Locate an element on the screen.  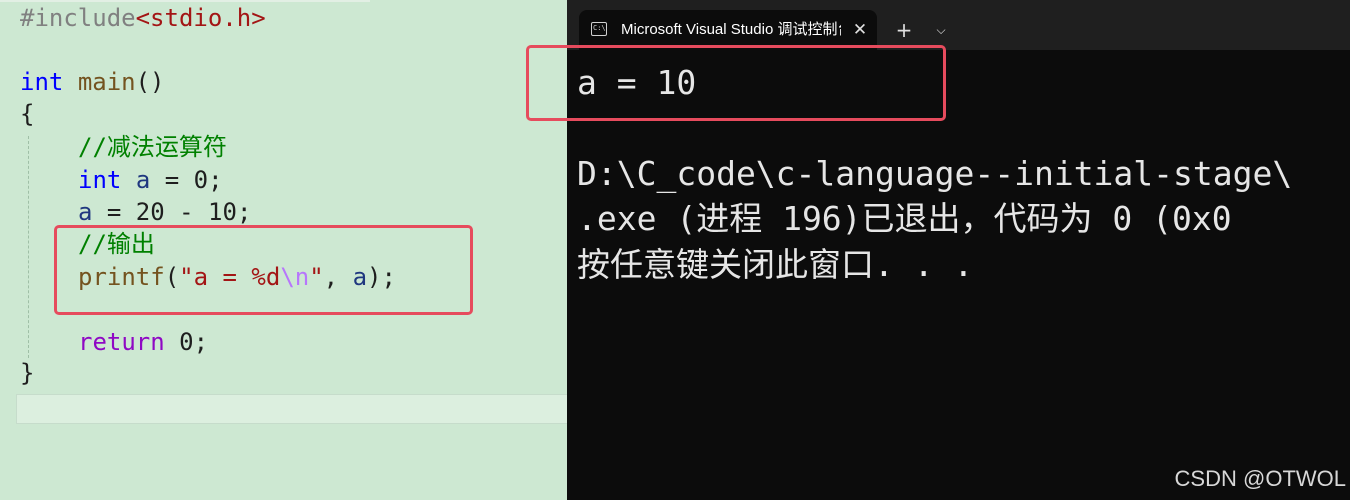
include-header: <stdio.h> is located at coordinates (200, 18).